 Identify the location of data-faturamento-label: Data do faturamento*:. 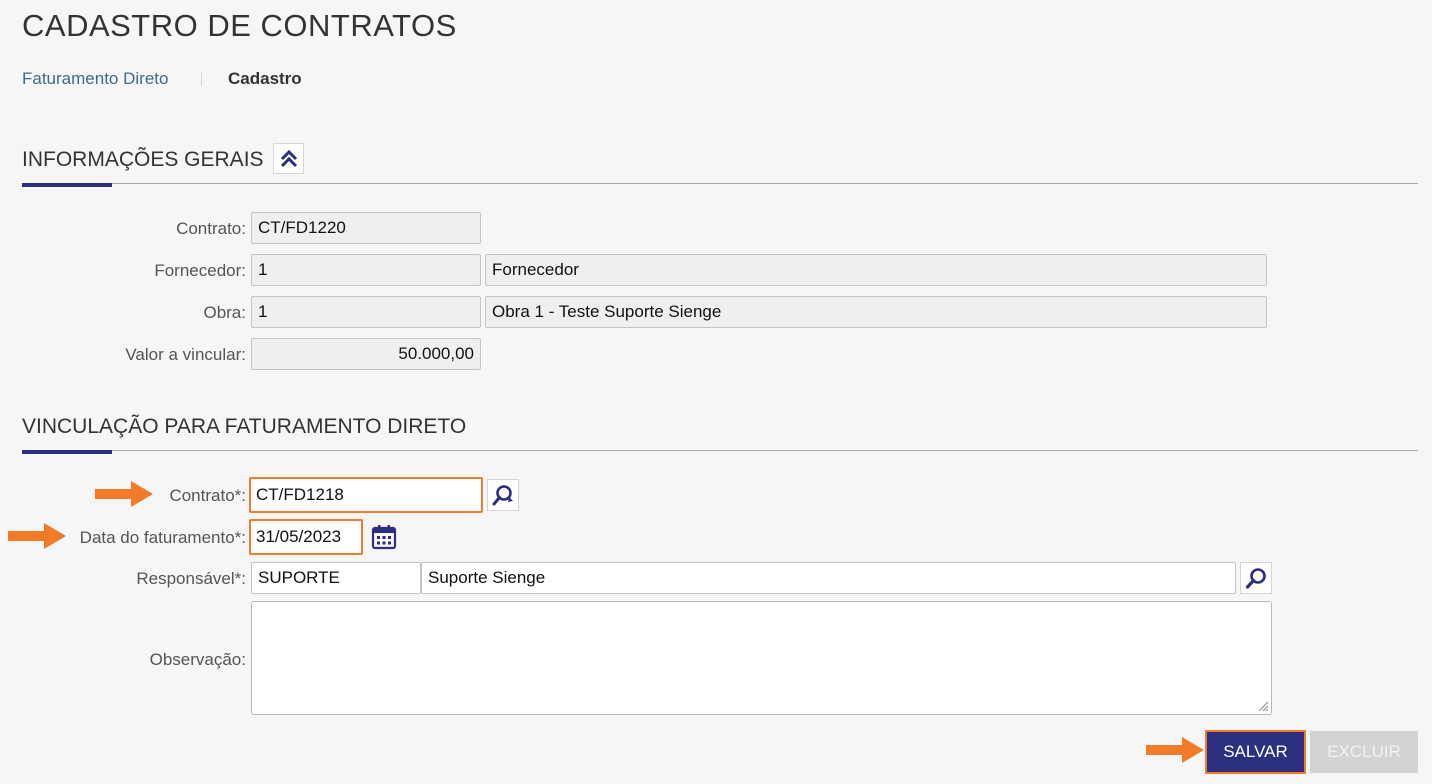
(162, 537).